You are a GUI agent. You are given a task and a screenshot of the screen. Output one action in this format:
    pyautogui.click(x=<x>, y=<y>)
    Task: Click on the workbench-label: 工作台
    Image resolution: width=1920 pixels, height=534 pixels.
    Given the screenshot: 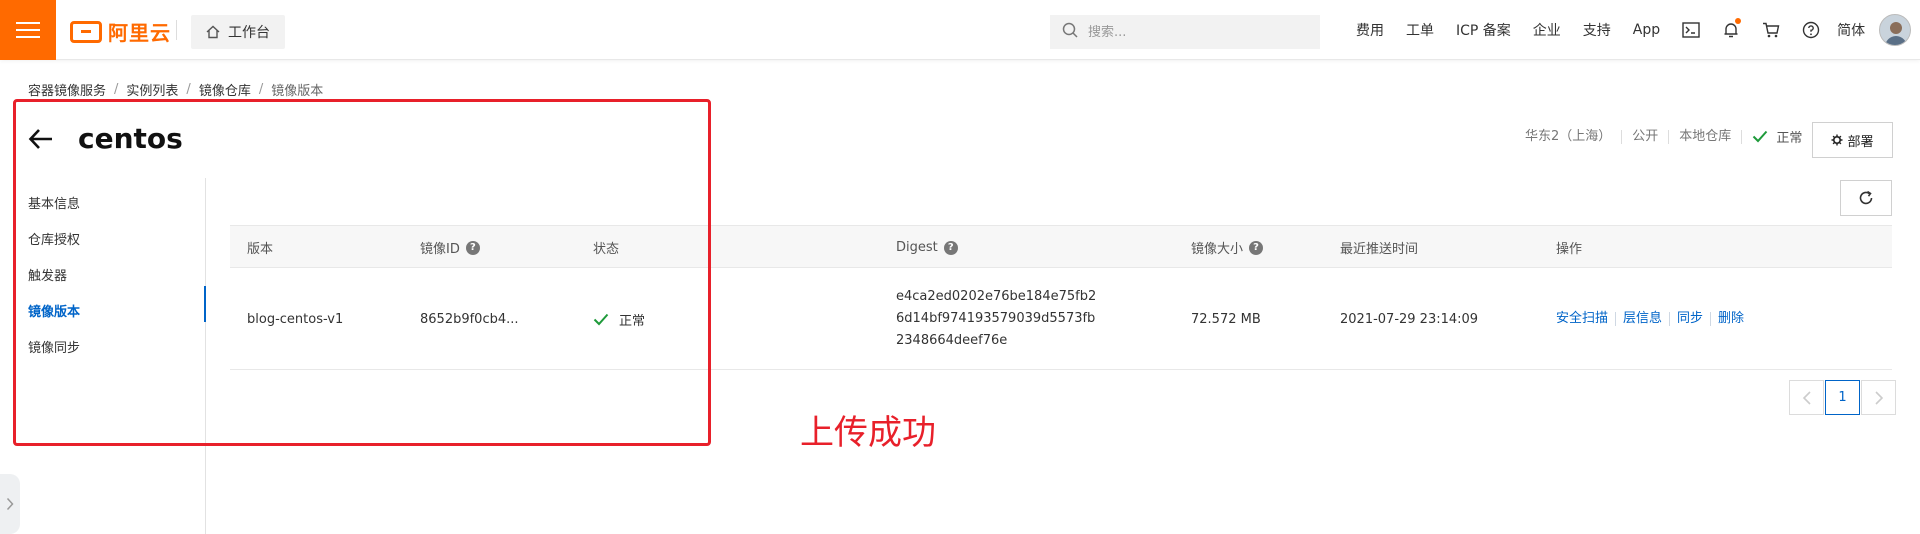 What is the action you would take?
    pyautogui.click(x=249, y=33)
    